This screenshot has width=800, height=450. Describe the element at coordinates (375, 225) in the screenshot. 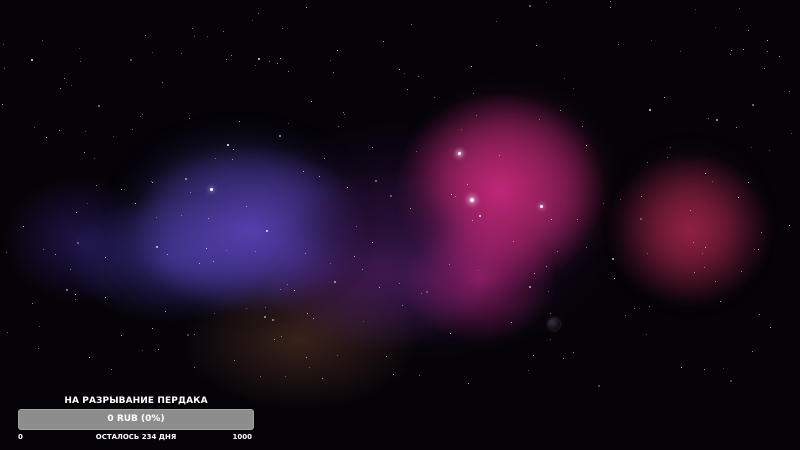

I see `nebula-dust-dark` at that location.